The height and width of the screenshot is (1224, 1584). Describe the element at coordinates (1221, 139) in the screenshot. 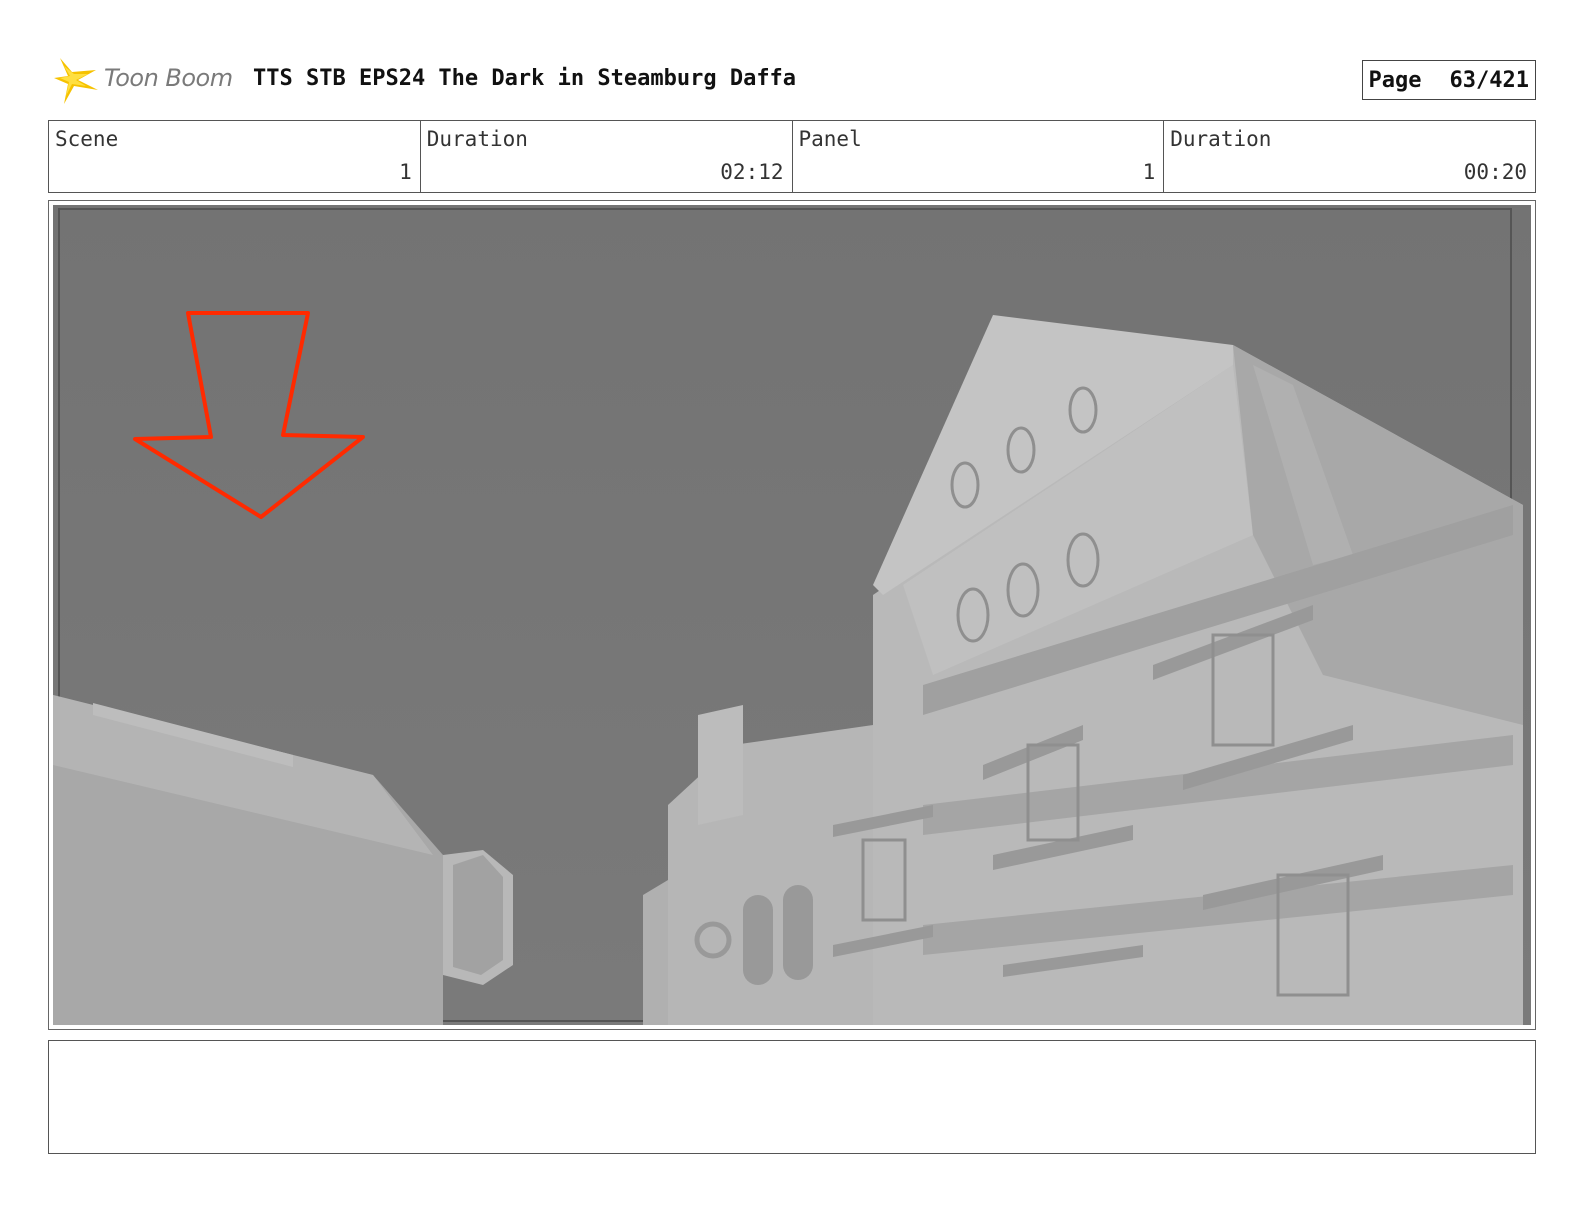

I see `panel-duration-label: Duration` at that location.